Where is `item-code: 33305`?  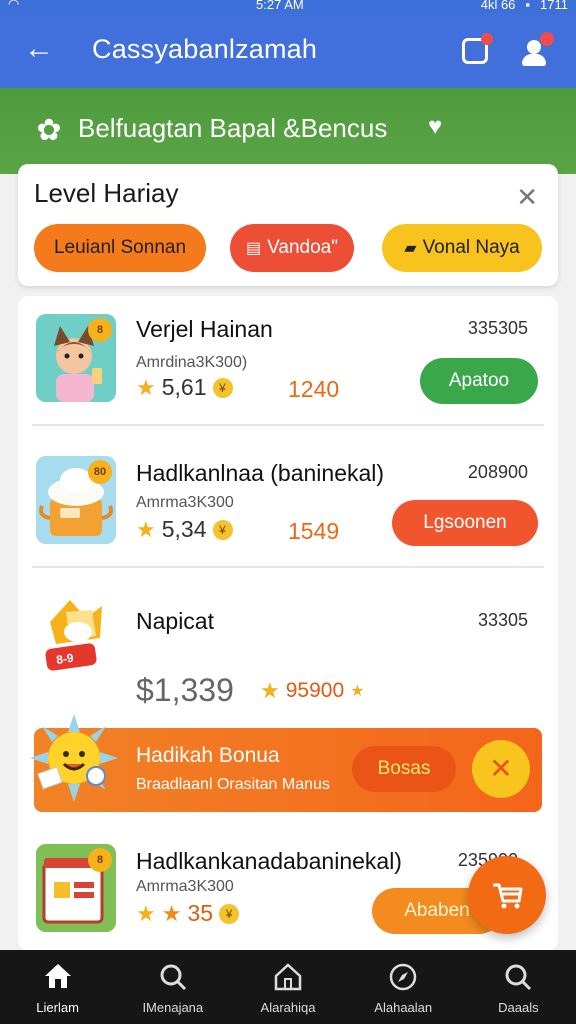 item-code: 33305 is located at coordinates (502, 620).